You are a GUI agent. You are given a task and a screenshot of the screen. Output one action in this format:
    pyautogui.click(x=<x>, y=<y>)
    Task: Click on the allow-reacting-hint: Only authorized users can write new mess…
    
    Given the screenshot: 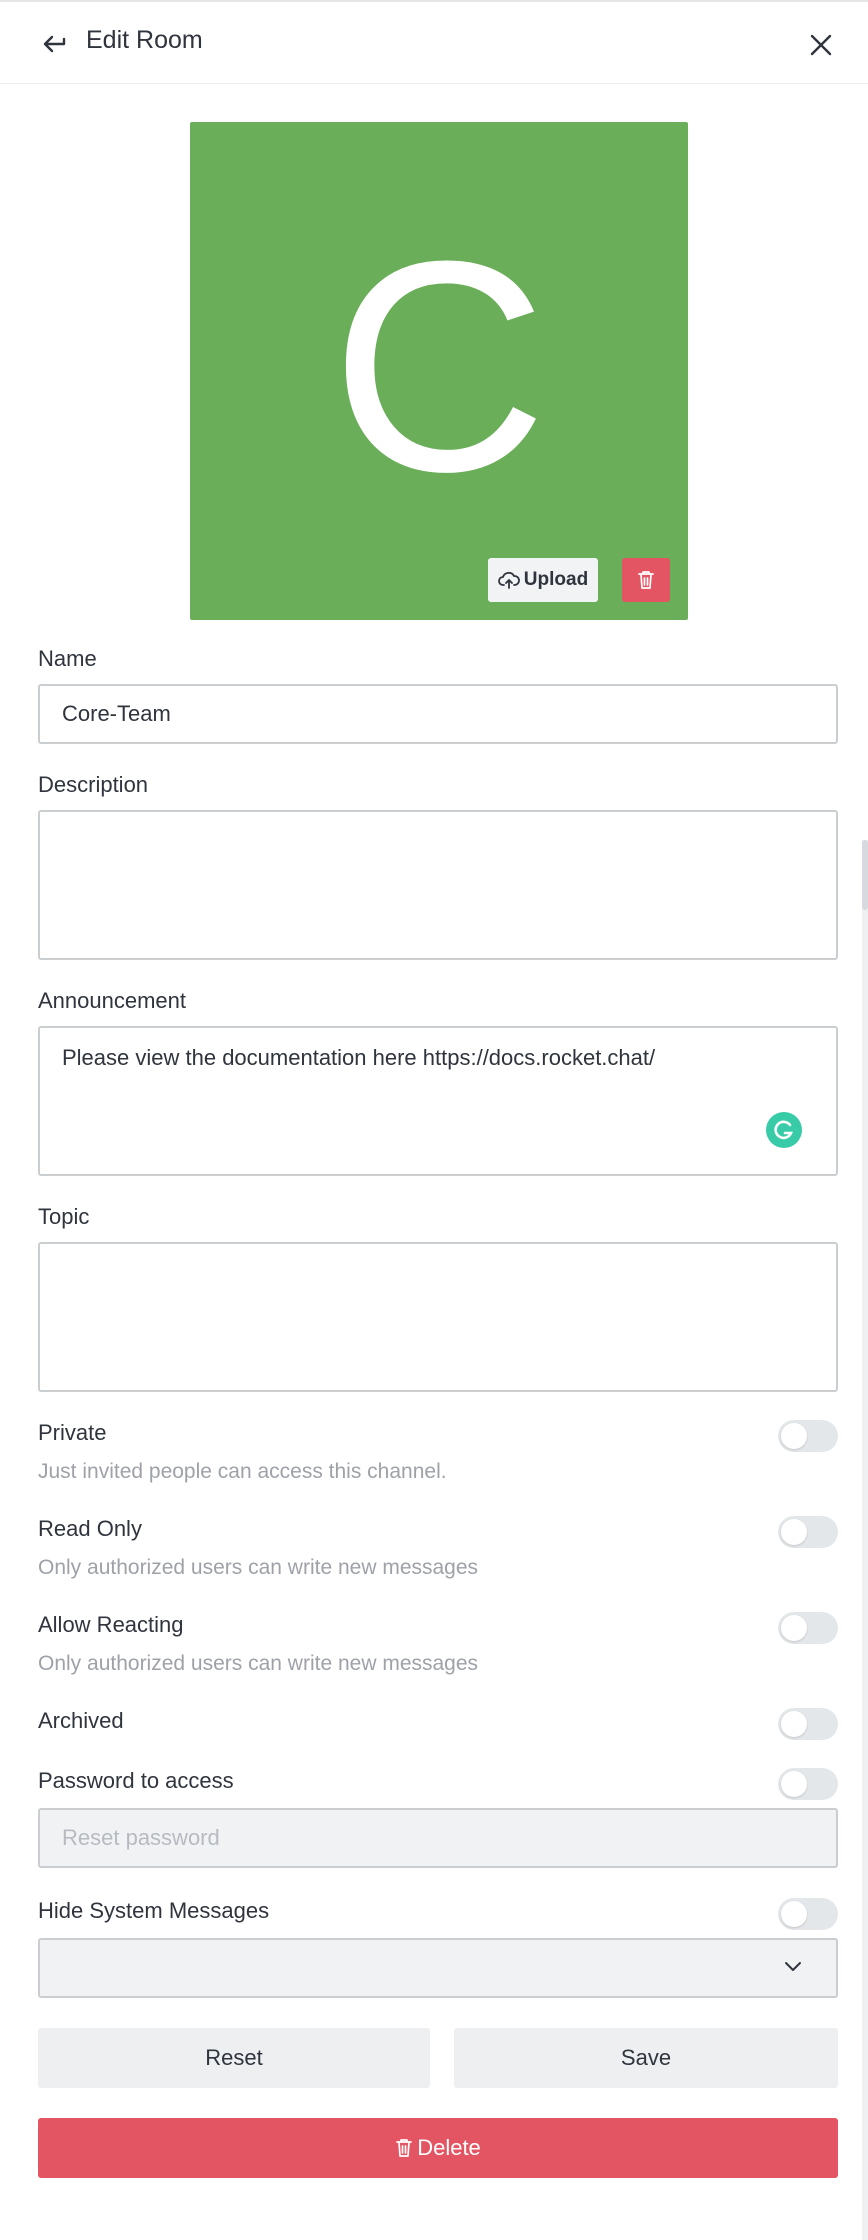 What is the action you would take?
    pyautogui.click(x=258, y=1663)
    